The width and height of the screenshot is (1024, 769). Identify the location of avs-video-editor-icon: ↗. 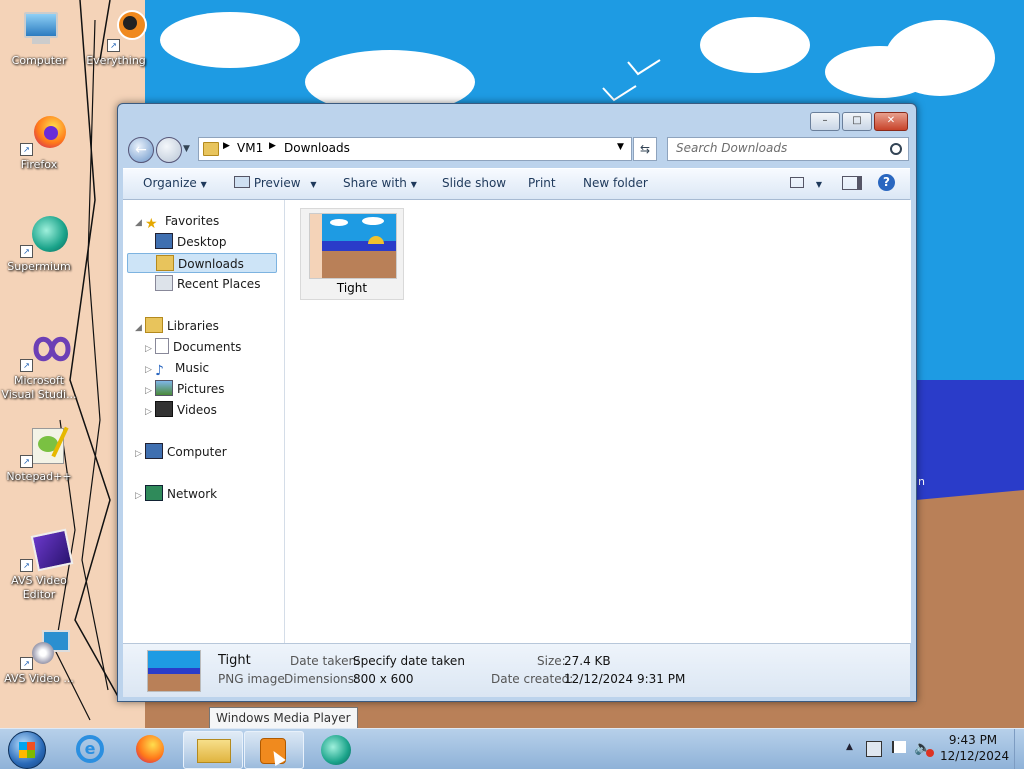
(46, 550).